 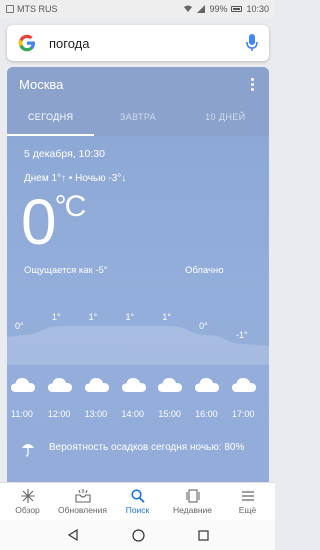 What do you see at coordinates (252, 84) in the screenshot?
I see `more-options-icon` at bounding box center [252, 84].